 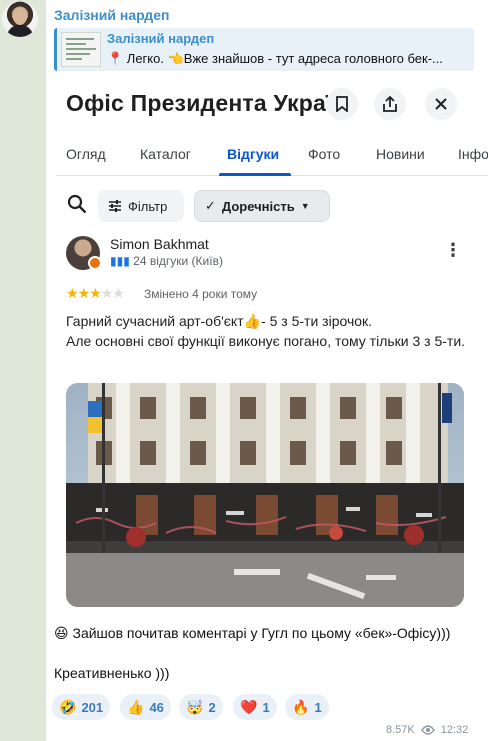 What do you see at coordinates (115, 206) in the screenshot?
I see `tune-icon` at bounding box center [115, 206].